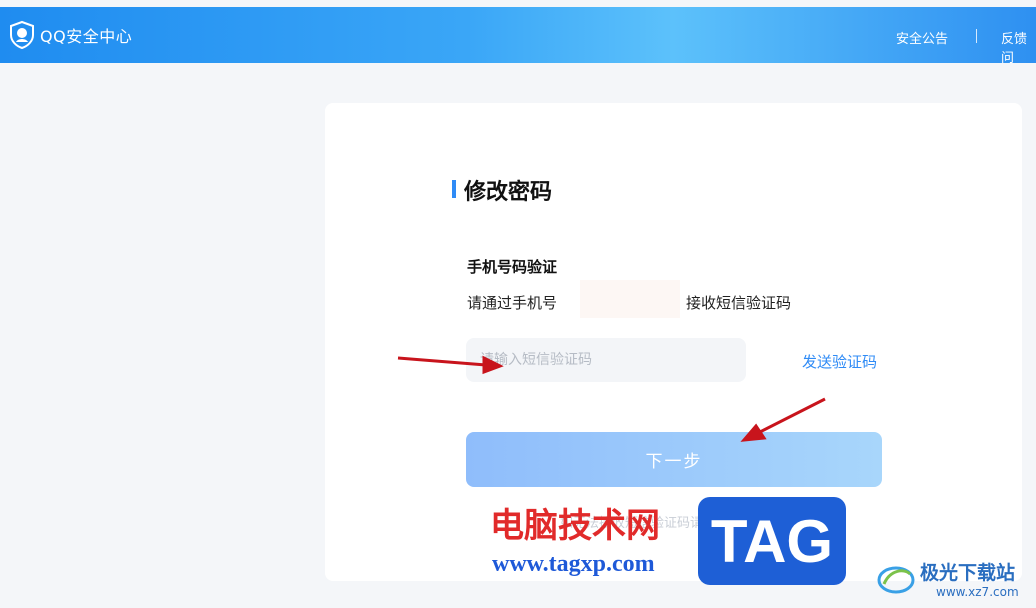 This screenshot has height=608, width=1036. I want to click on watermark-site-url: www.xz7.com, so click(977, 592).